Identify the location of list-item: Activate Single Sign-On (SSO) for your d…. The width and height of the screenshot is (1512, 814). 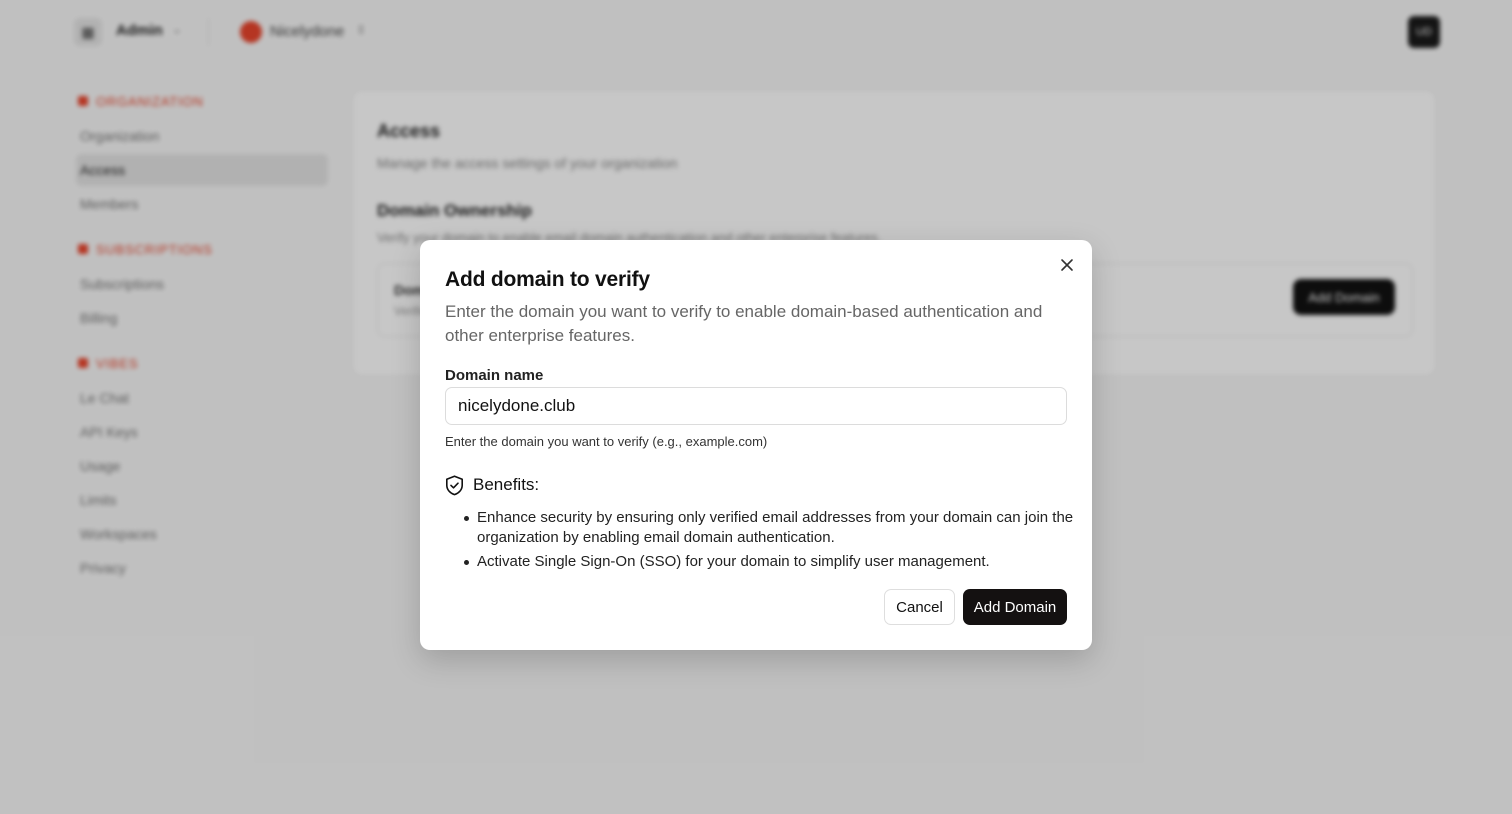
(769, 562).